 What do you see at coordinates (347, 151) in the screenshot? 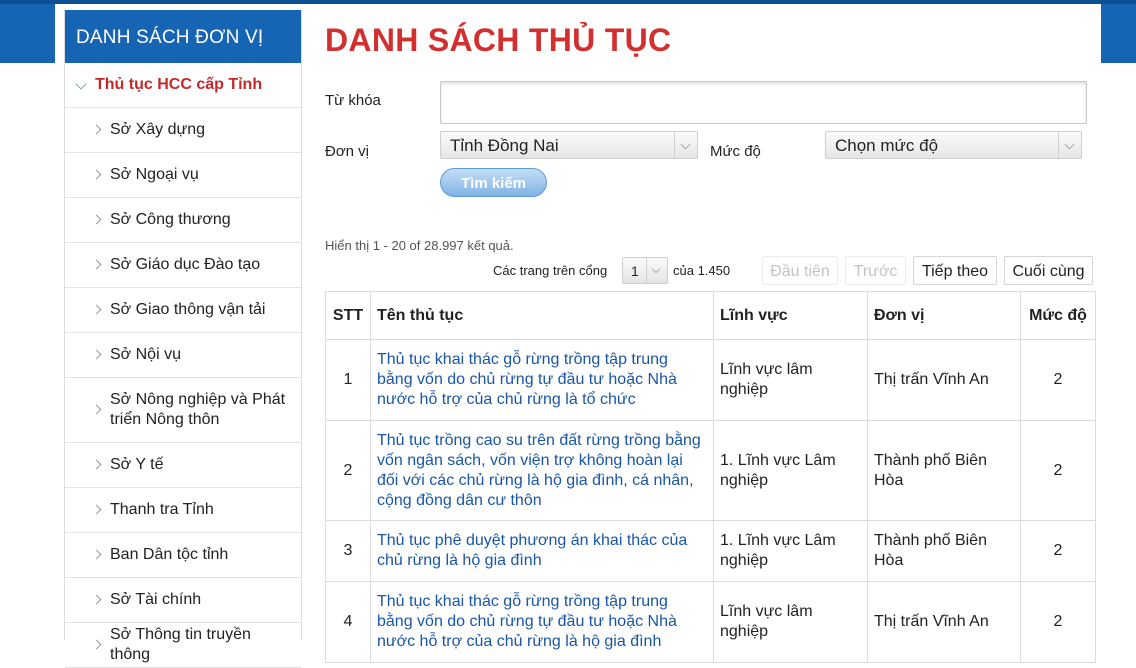
I see `unit-label: Đơn vị` at bounding box center [347, 151].